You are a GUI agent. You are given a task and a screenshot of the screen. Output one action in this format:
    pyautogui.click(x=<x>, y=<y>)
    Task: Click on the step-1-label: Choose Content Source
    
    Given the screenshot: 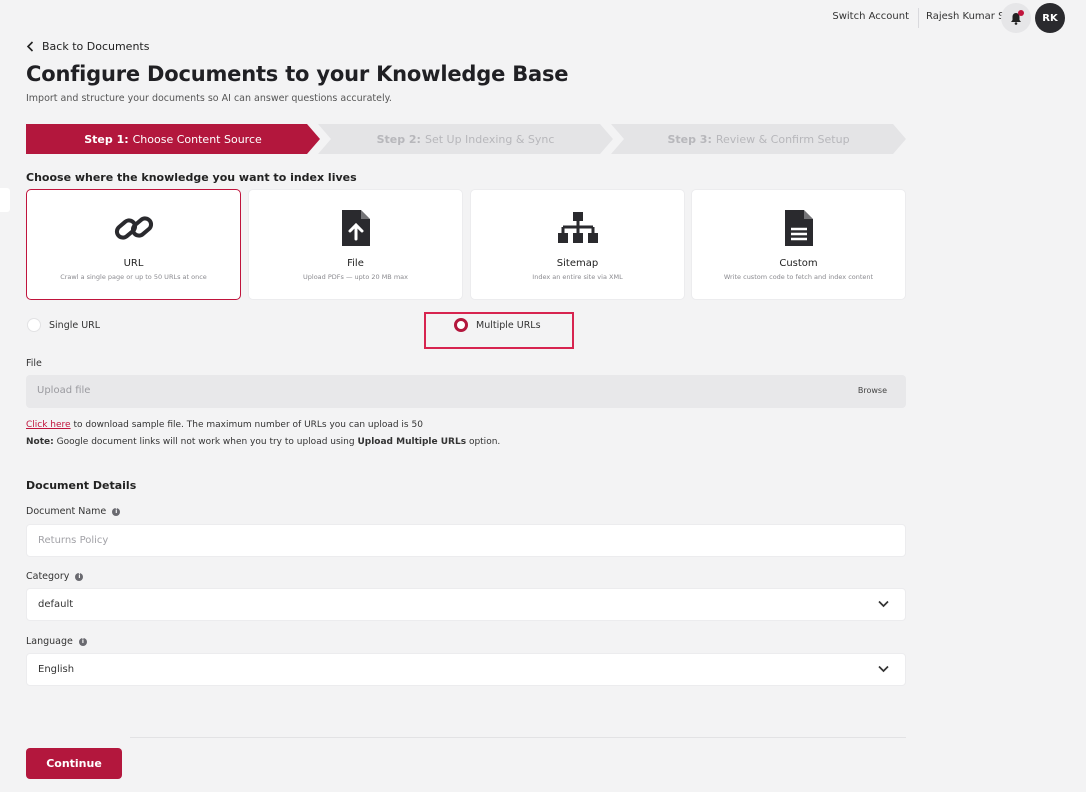 What is the action you would take?
    pyautogui.click(x=197, y=139)
    